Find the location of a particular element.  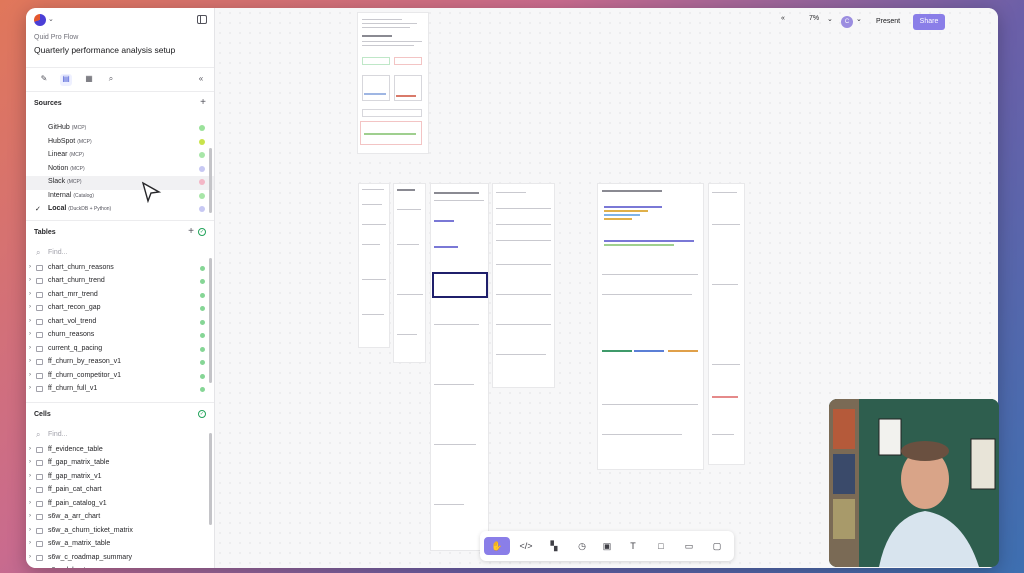

database-icon: ▤ is located at coordinates (66, 80).